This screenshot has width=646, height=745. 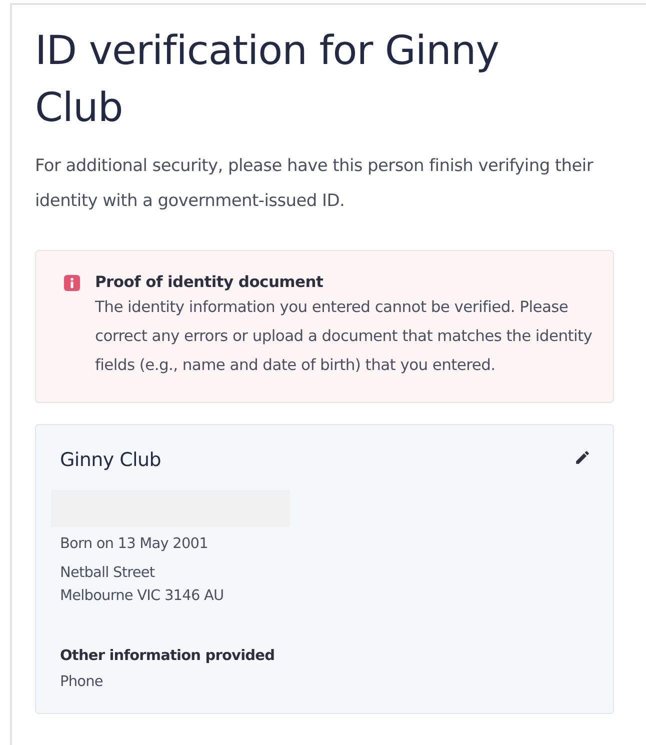 What do you see at coordinates (108, 573) in the screenshot?
I see `address-line: Netball Street` at bounding box center [108, 573].